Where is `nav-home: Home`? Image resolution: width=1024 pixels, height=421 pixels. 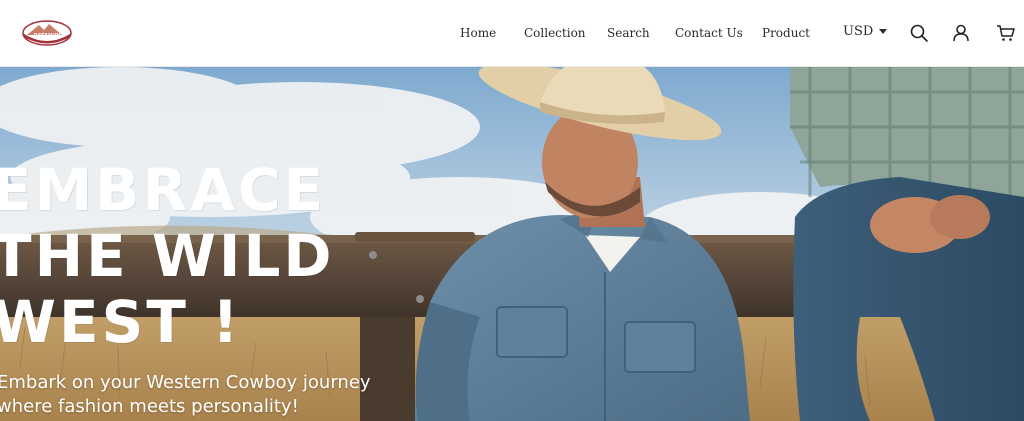 nav-home: Home is located at coordinates (478, 33).